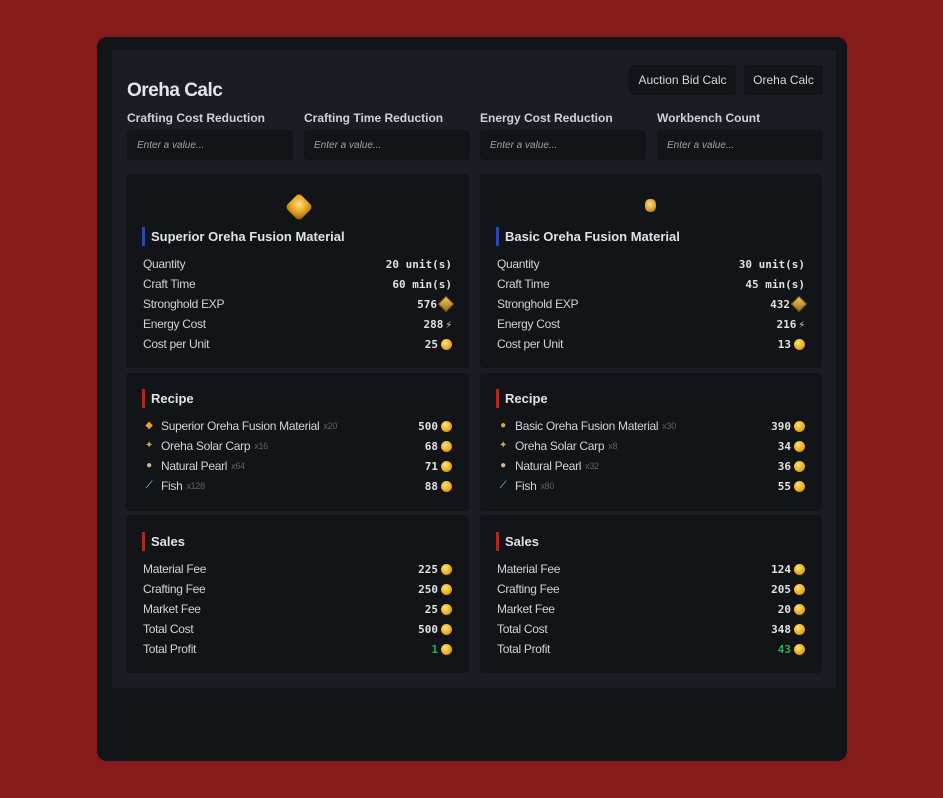 Image resolution: width=943 pixels, height=798 pixels. What do you see at coordinates (297, 589) in the screenshot?
I see `sales-row: Crafting Fee 250` at bounding box center [297, 589].